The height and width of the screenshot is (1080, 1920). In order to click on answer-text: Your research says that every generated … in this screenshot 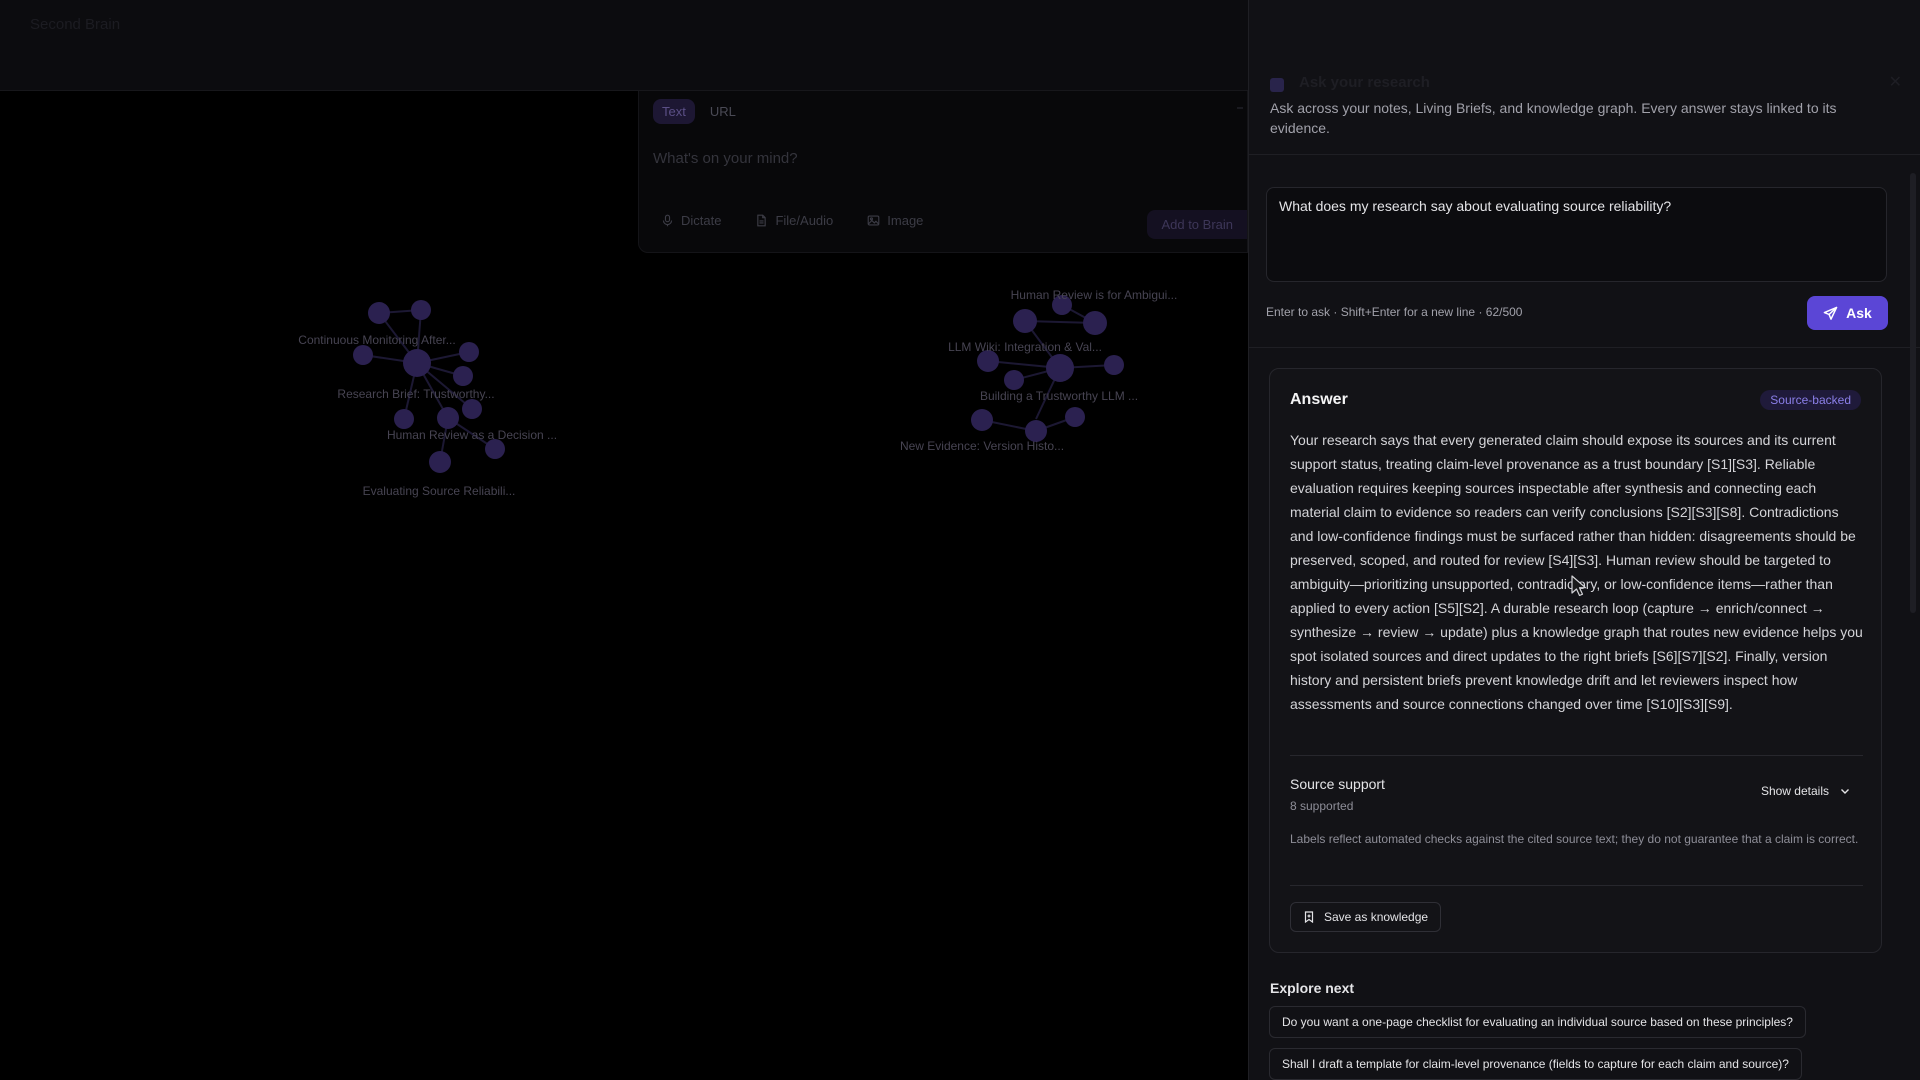, I will do `click(1576, 572)`.